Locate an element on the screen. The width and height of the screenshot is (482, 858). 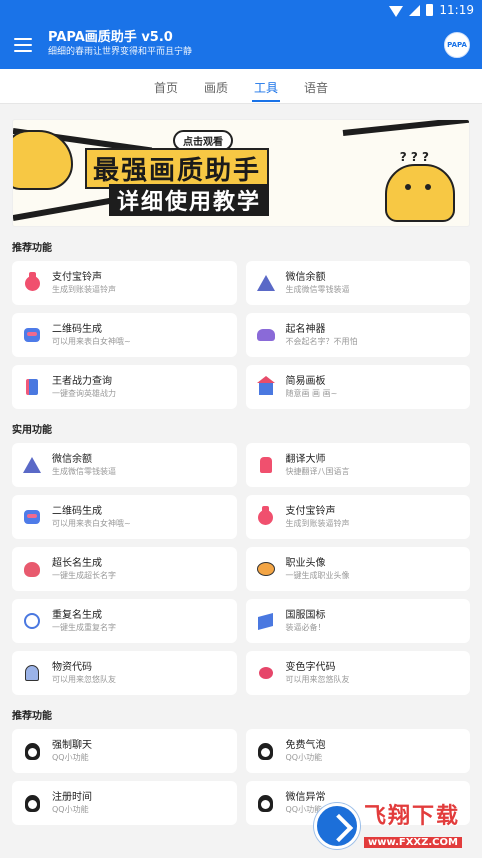
status-bar: 11:19 is located at coordinates (241, 10).